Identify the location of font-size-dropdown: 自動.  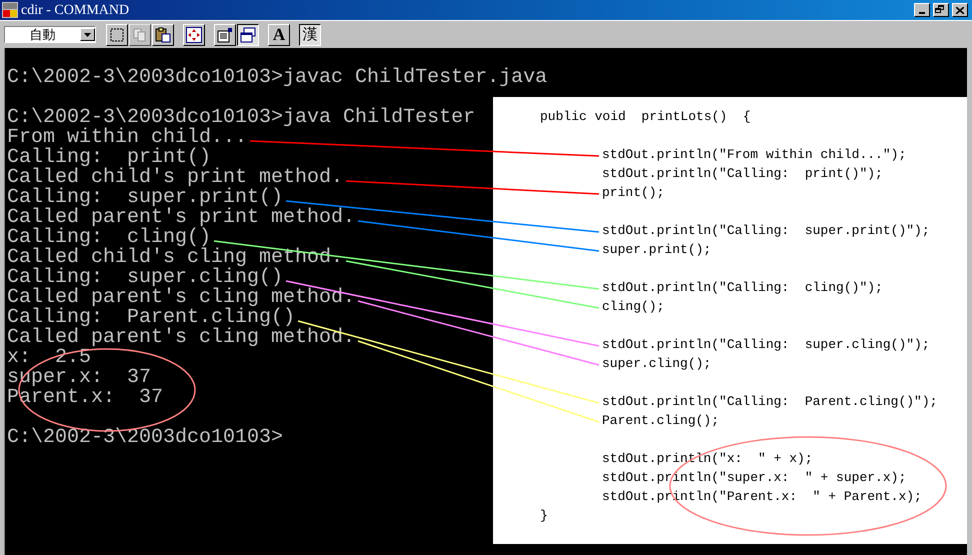
(50, 34).